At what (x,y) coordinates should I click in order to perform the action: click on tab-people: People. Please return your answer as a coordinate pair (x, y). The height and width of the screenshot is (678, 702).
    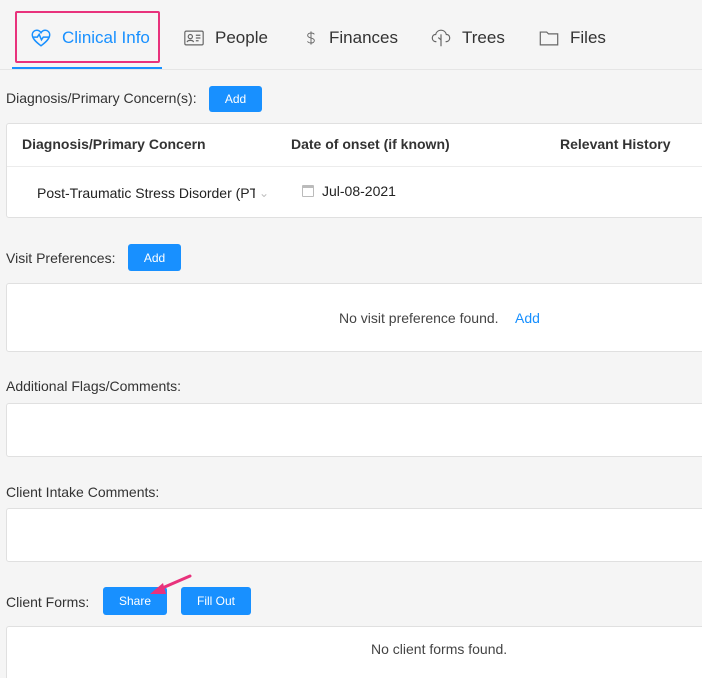
    Looking at the image, I should click on (225, 38).